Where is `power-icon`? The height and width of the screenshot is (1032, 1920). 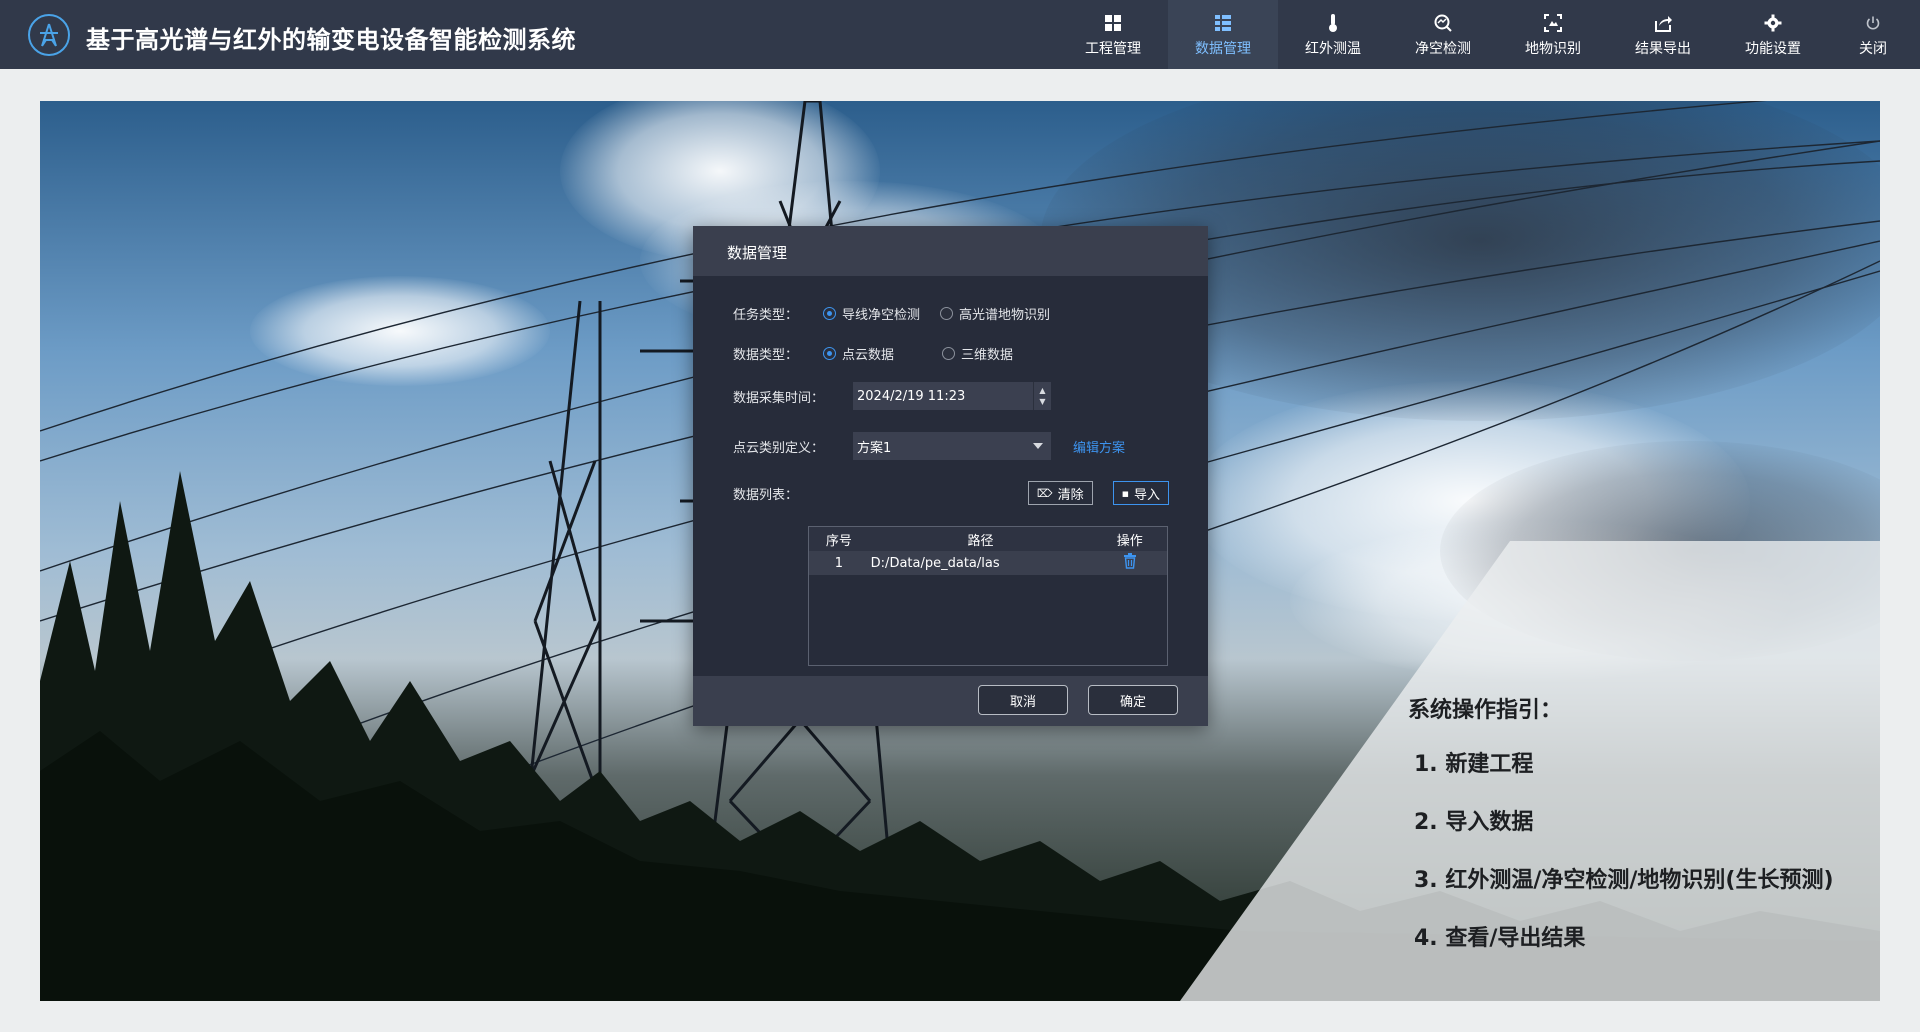 power-icon is located at coordinates (1873, 23).